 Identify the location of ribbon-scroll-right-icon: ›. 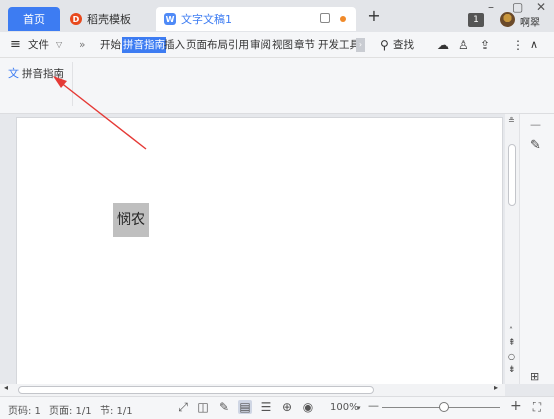
(360, 45).